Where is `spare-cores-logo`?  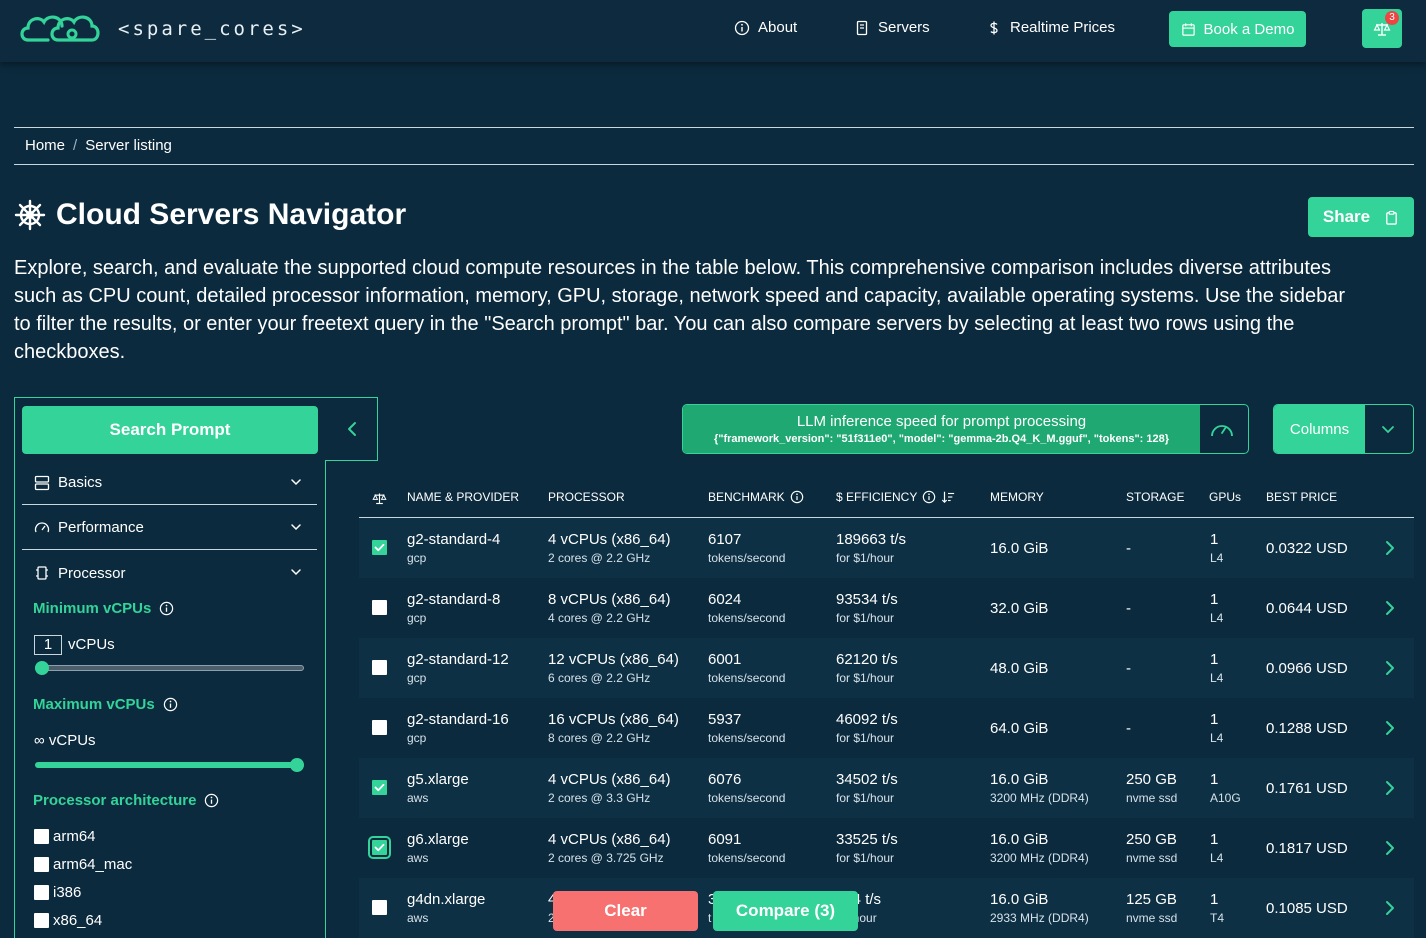 spare-cores-logo is located at coordinates (60, 30).